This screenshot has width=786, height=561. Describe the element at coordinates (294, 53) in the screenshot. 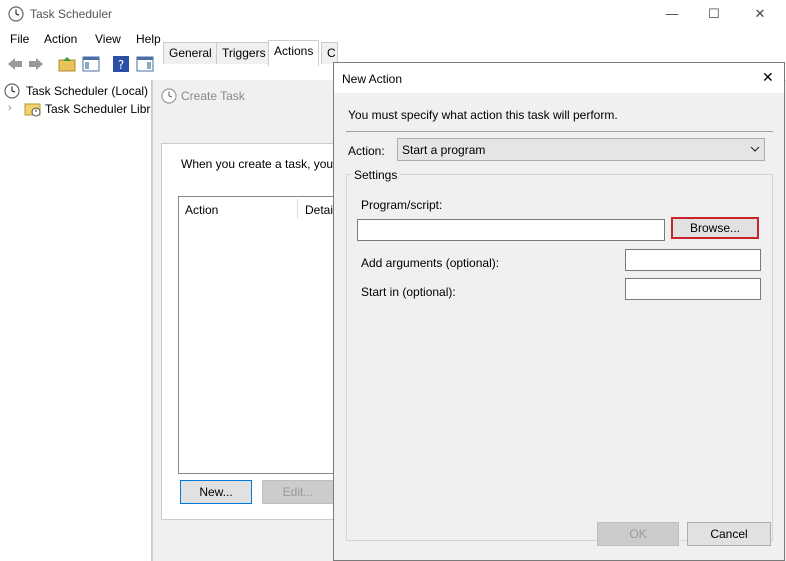

I see `tab-actions: Actions` at that location.